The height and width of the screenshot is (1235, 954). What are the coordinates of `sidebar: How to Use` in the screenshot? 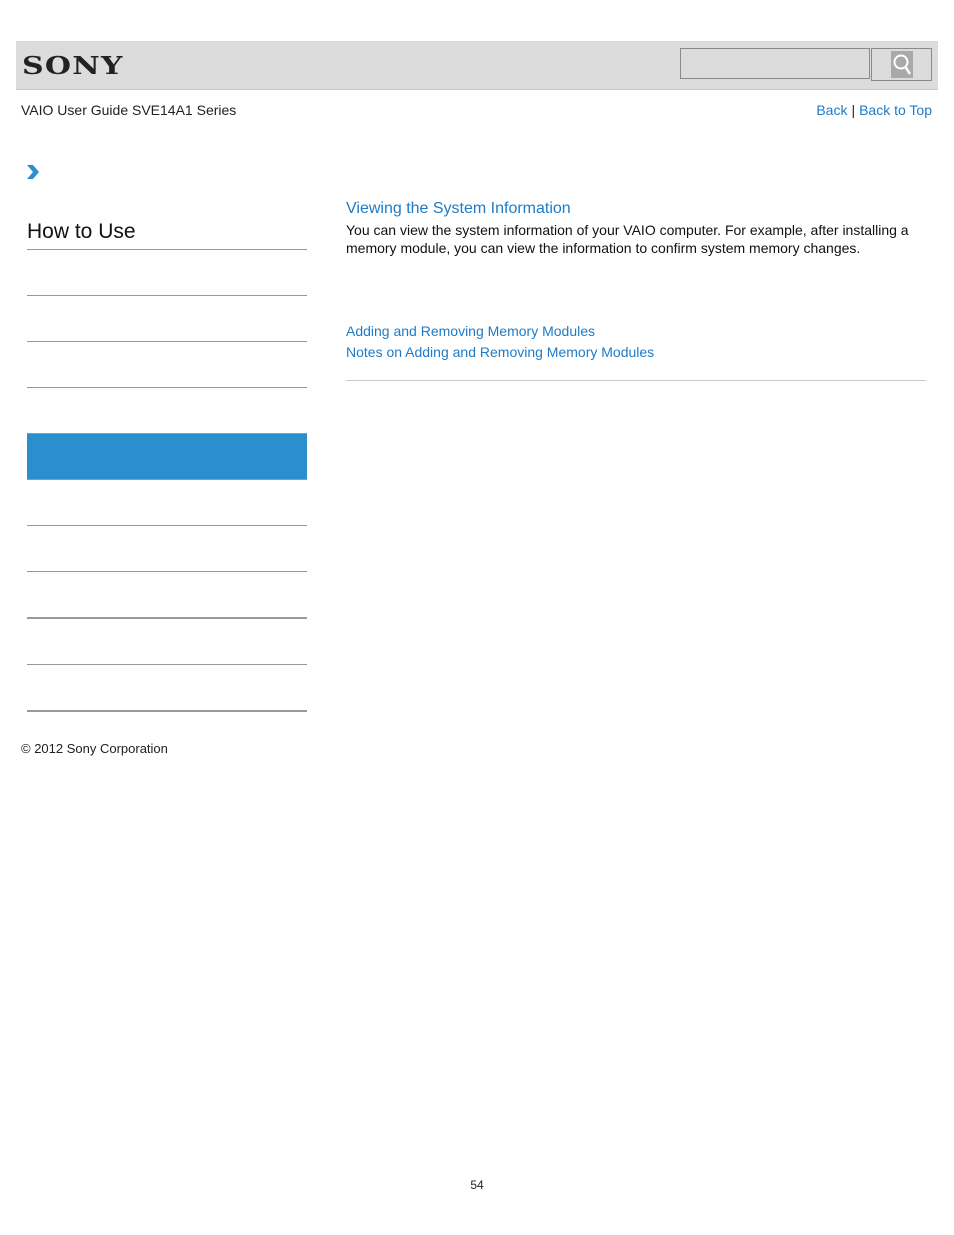 It's located at (167, 466).